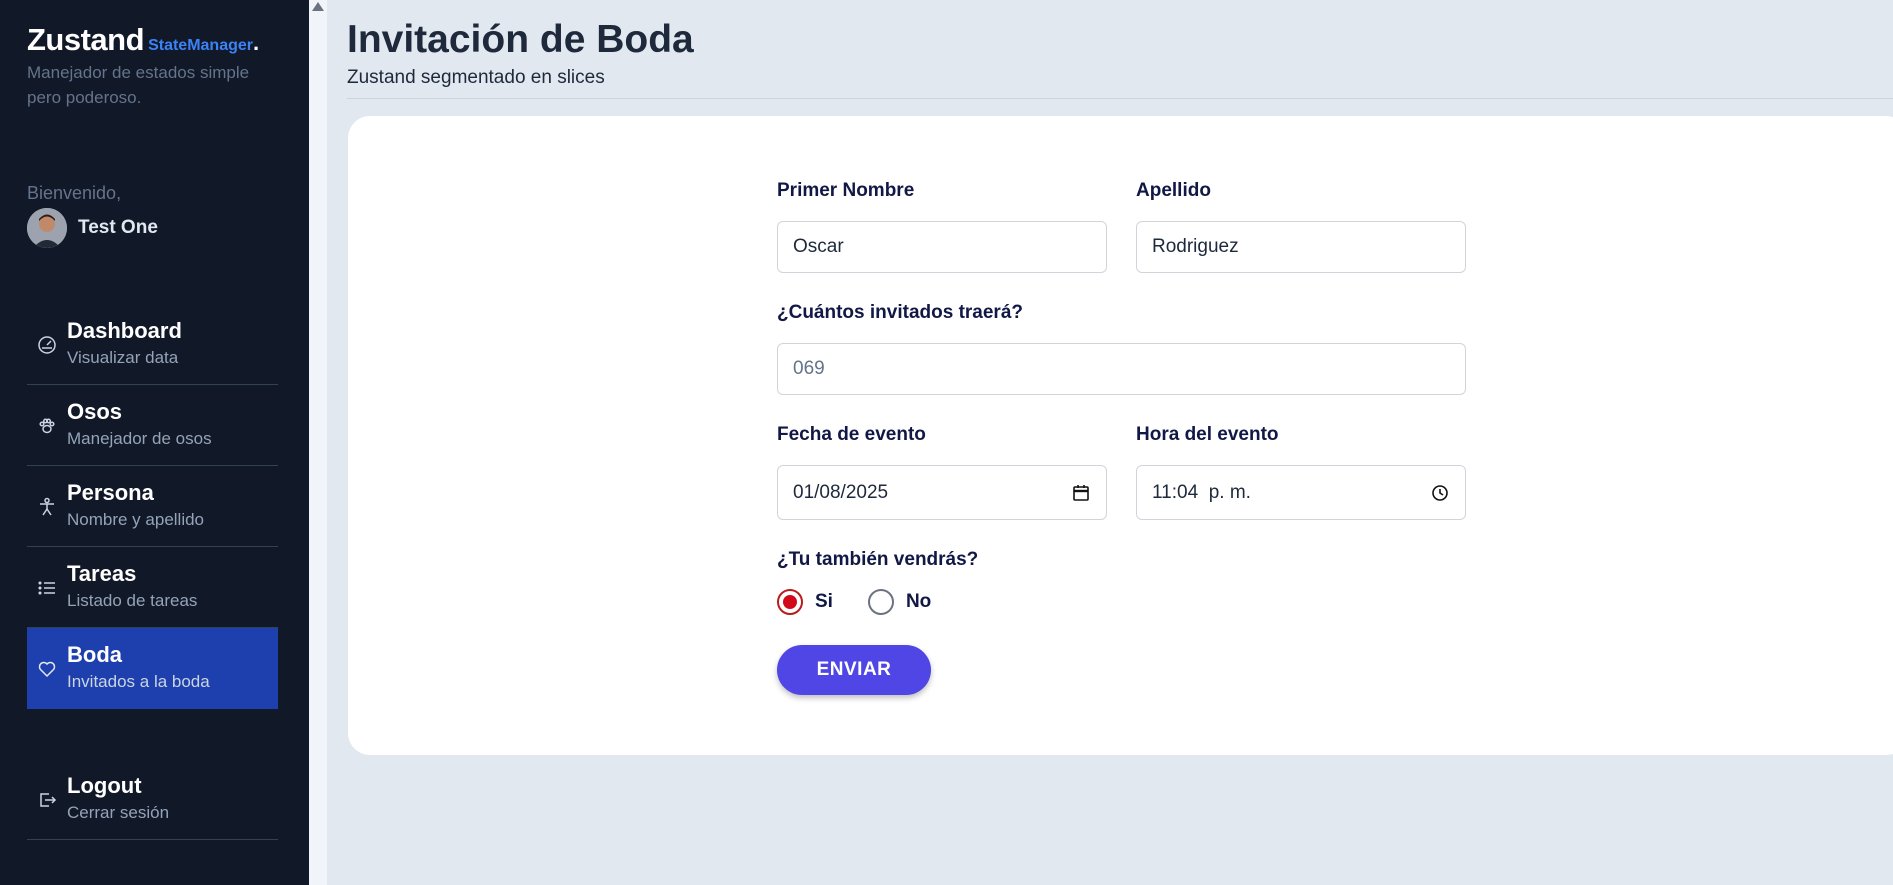  I want to click on sidebar-item-title: Persona, so click(110, 492).